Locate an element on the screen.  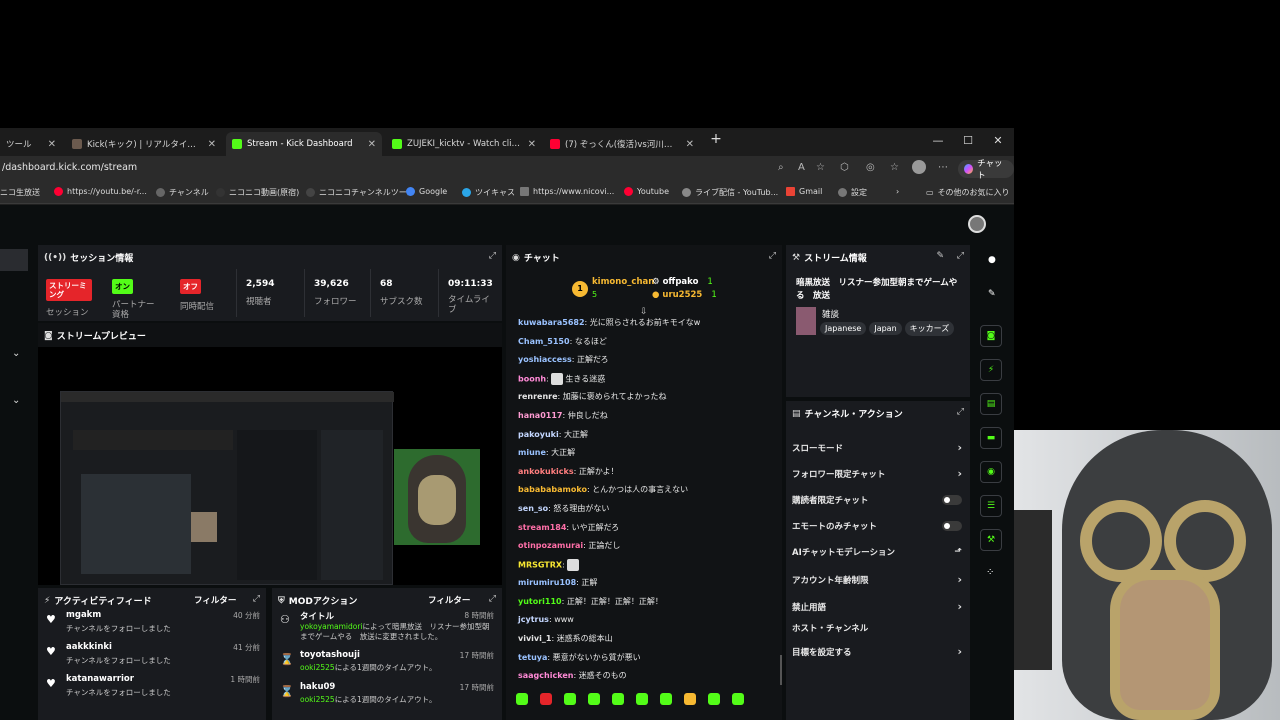
search-icon: ⌕ is located at coordinates (781, 167).